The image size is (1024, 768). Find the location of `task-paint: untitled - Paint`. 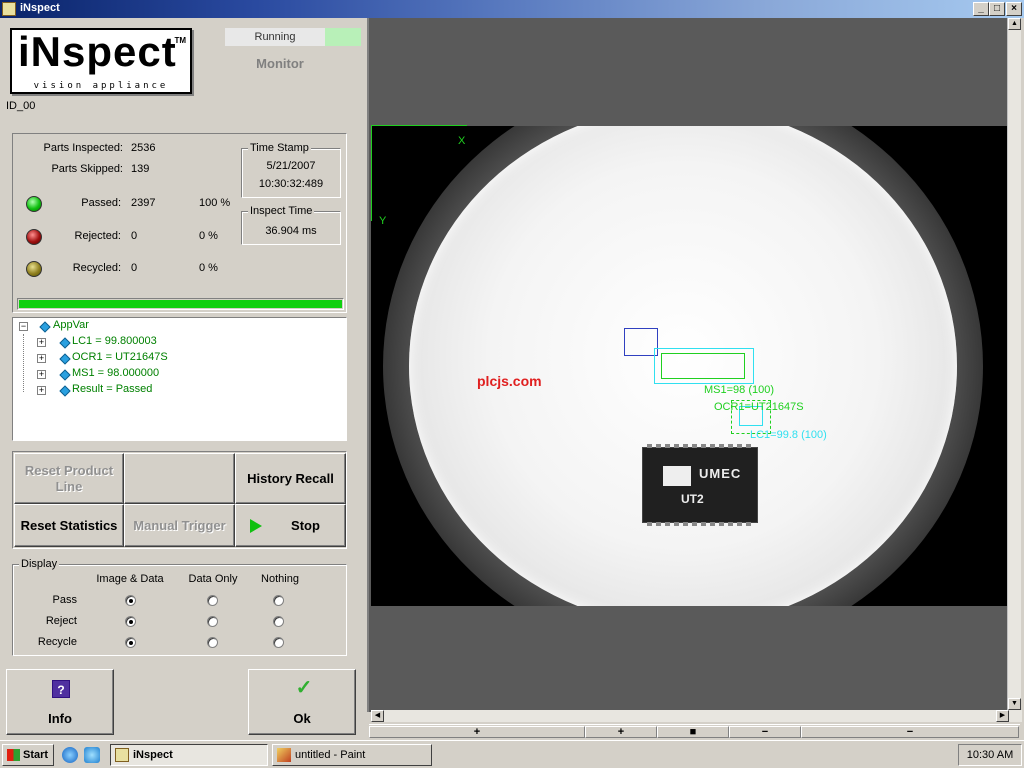

task-paint: untitled - Paint is located at coordinates (352, 755).